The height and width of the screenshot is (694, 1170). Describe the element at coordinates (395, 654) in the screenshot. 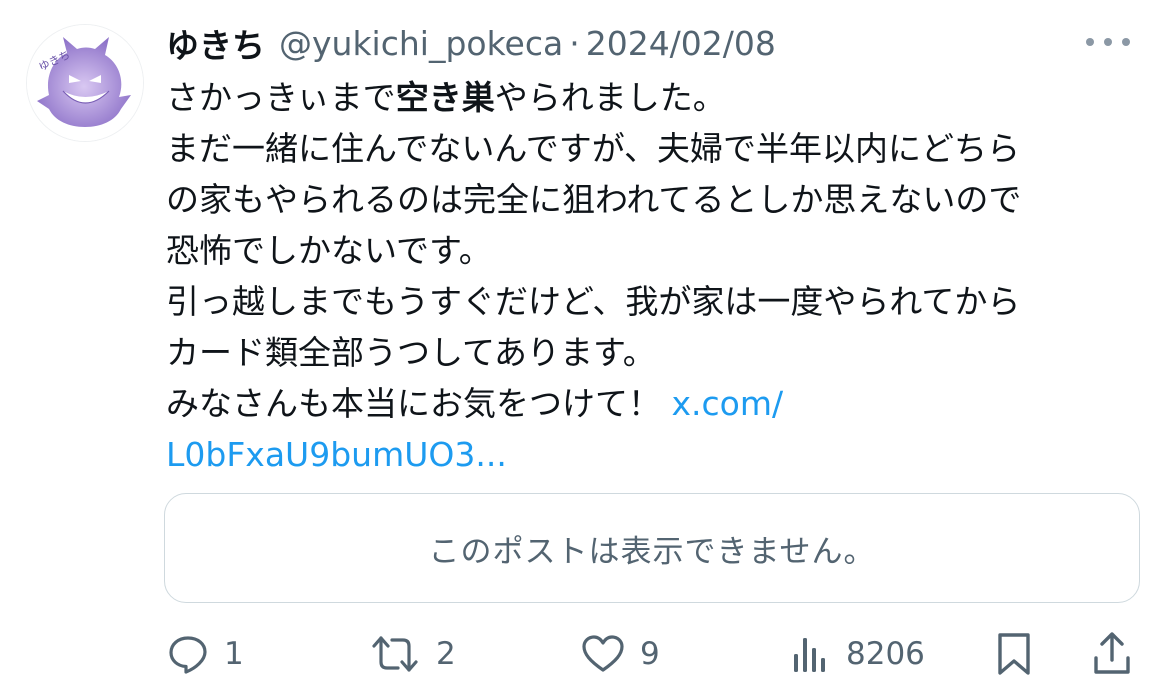

I see `repost-icon` at that location.